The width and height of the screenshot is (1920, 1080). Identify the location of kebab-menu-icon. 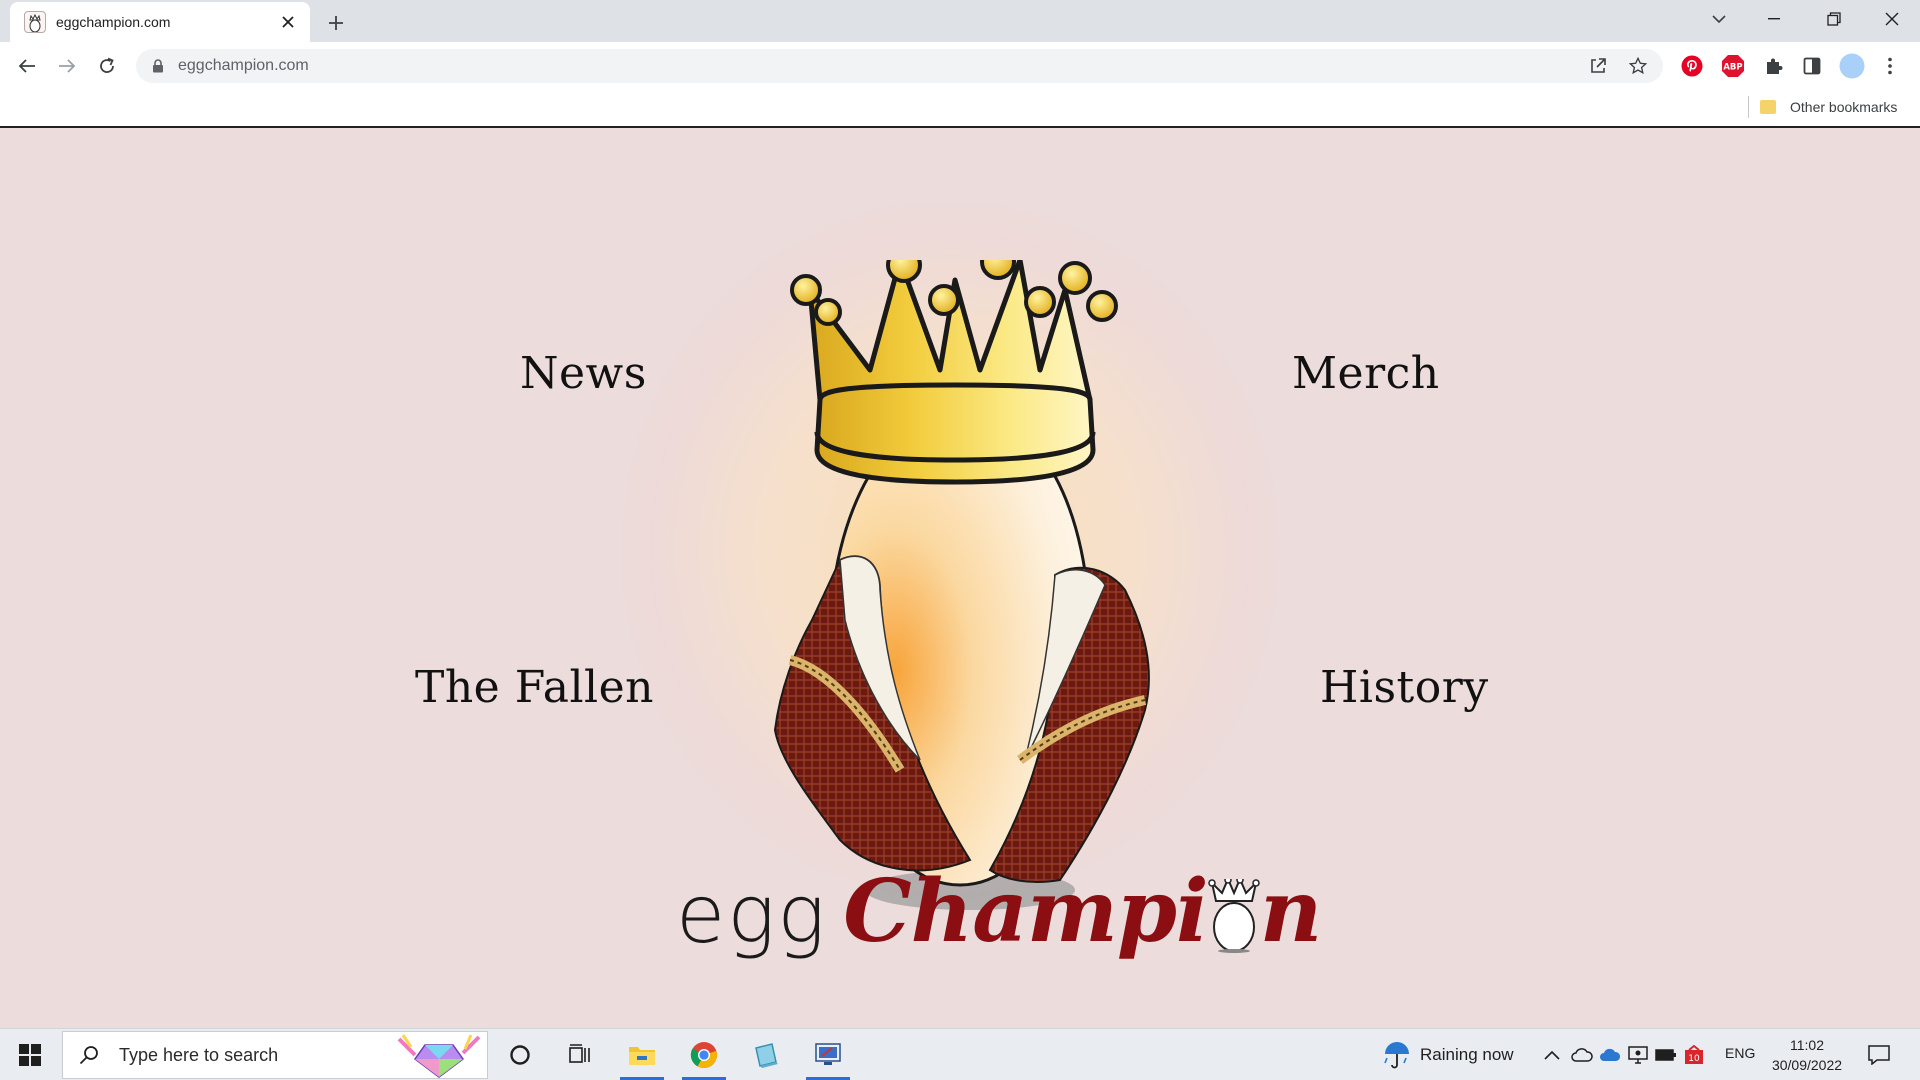
(1890, 66).